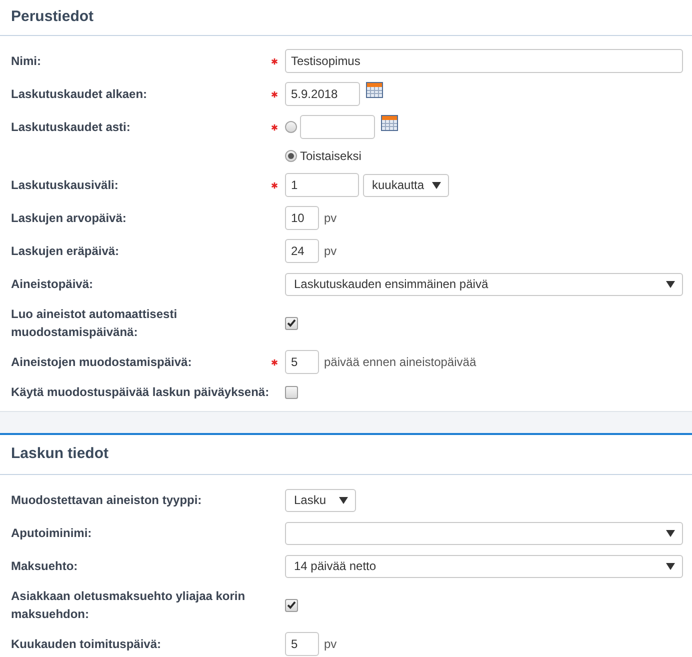  Describe the element at coordinates (65, 251) in the screenshot. I see `field-label: Laskujen eräpäivä:` at that location.